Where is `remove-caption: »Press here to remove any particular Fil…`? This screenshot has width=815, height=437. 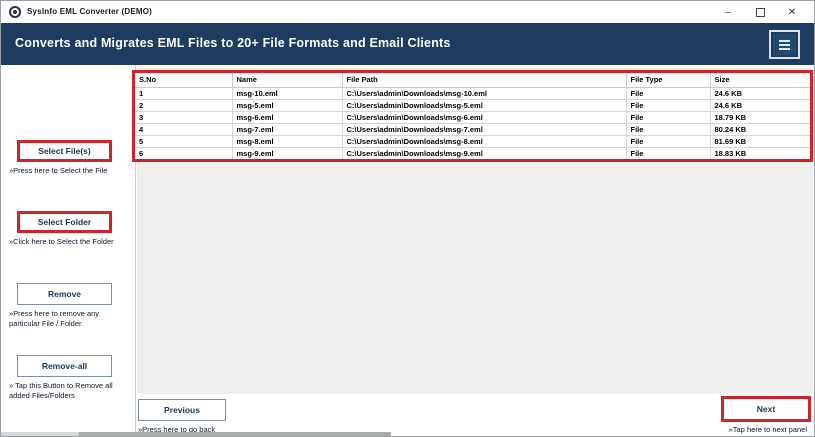
remove-caption: »Press here to remove any particular Fil… is located at coordinates (54, 318).